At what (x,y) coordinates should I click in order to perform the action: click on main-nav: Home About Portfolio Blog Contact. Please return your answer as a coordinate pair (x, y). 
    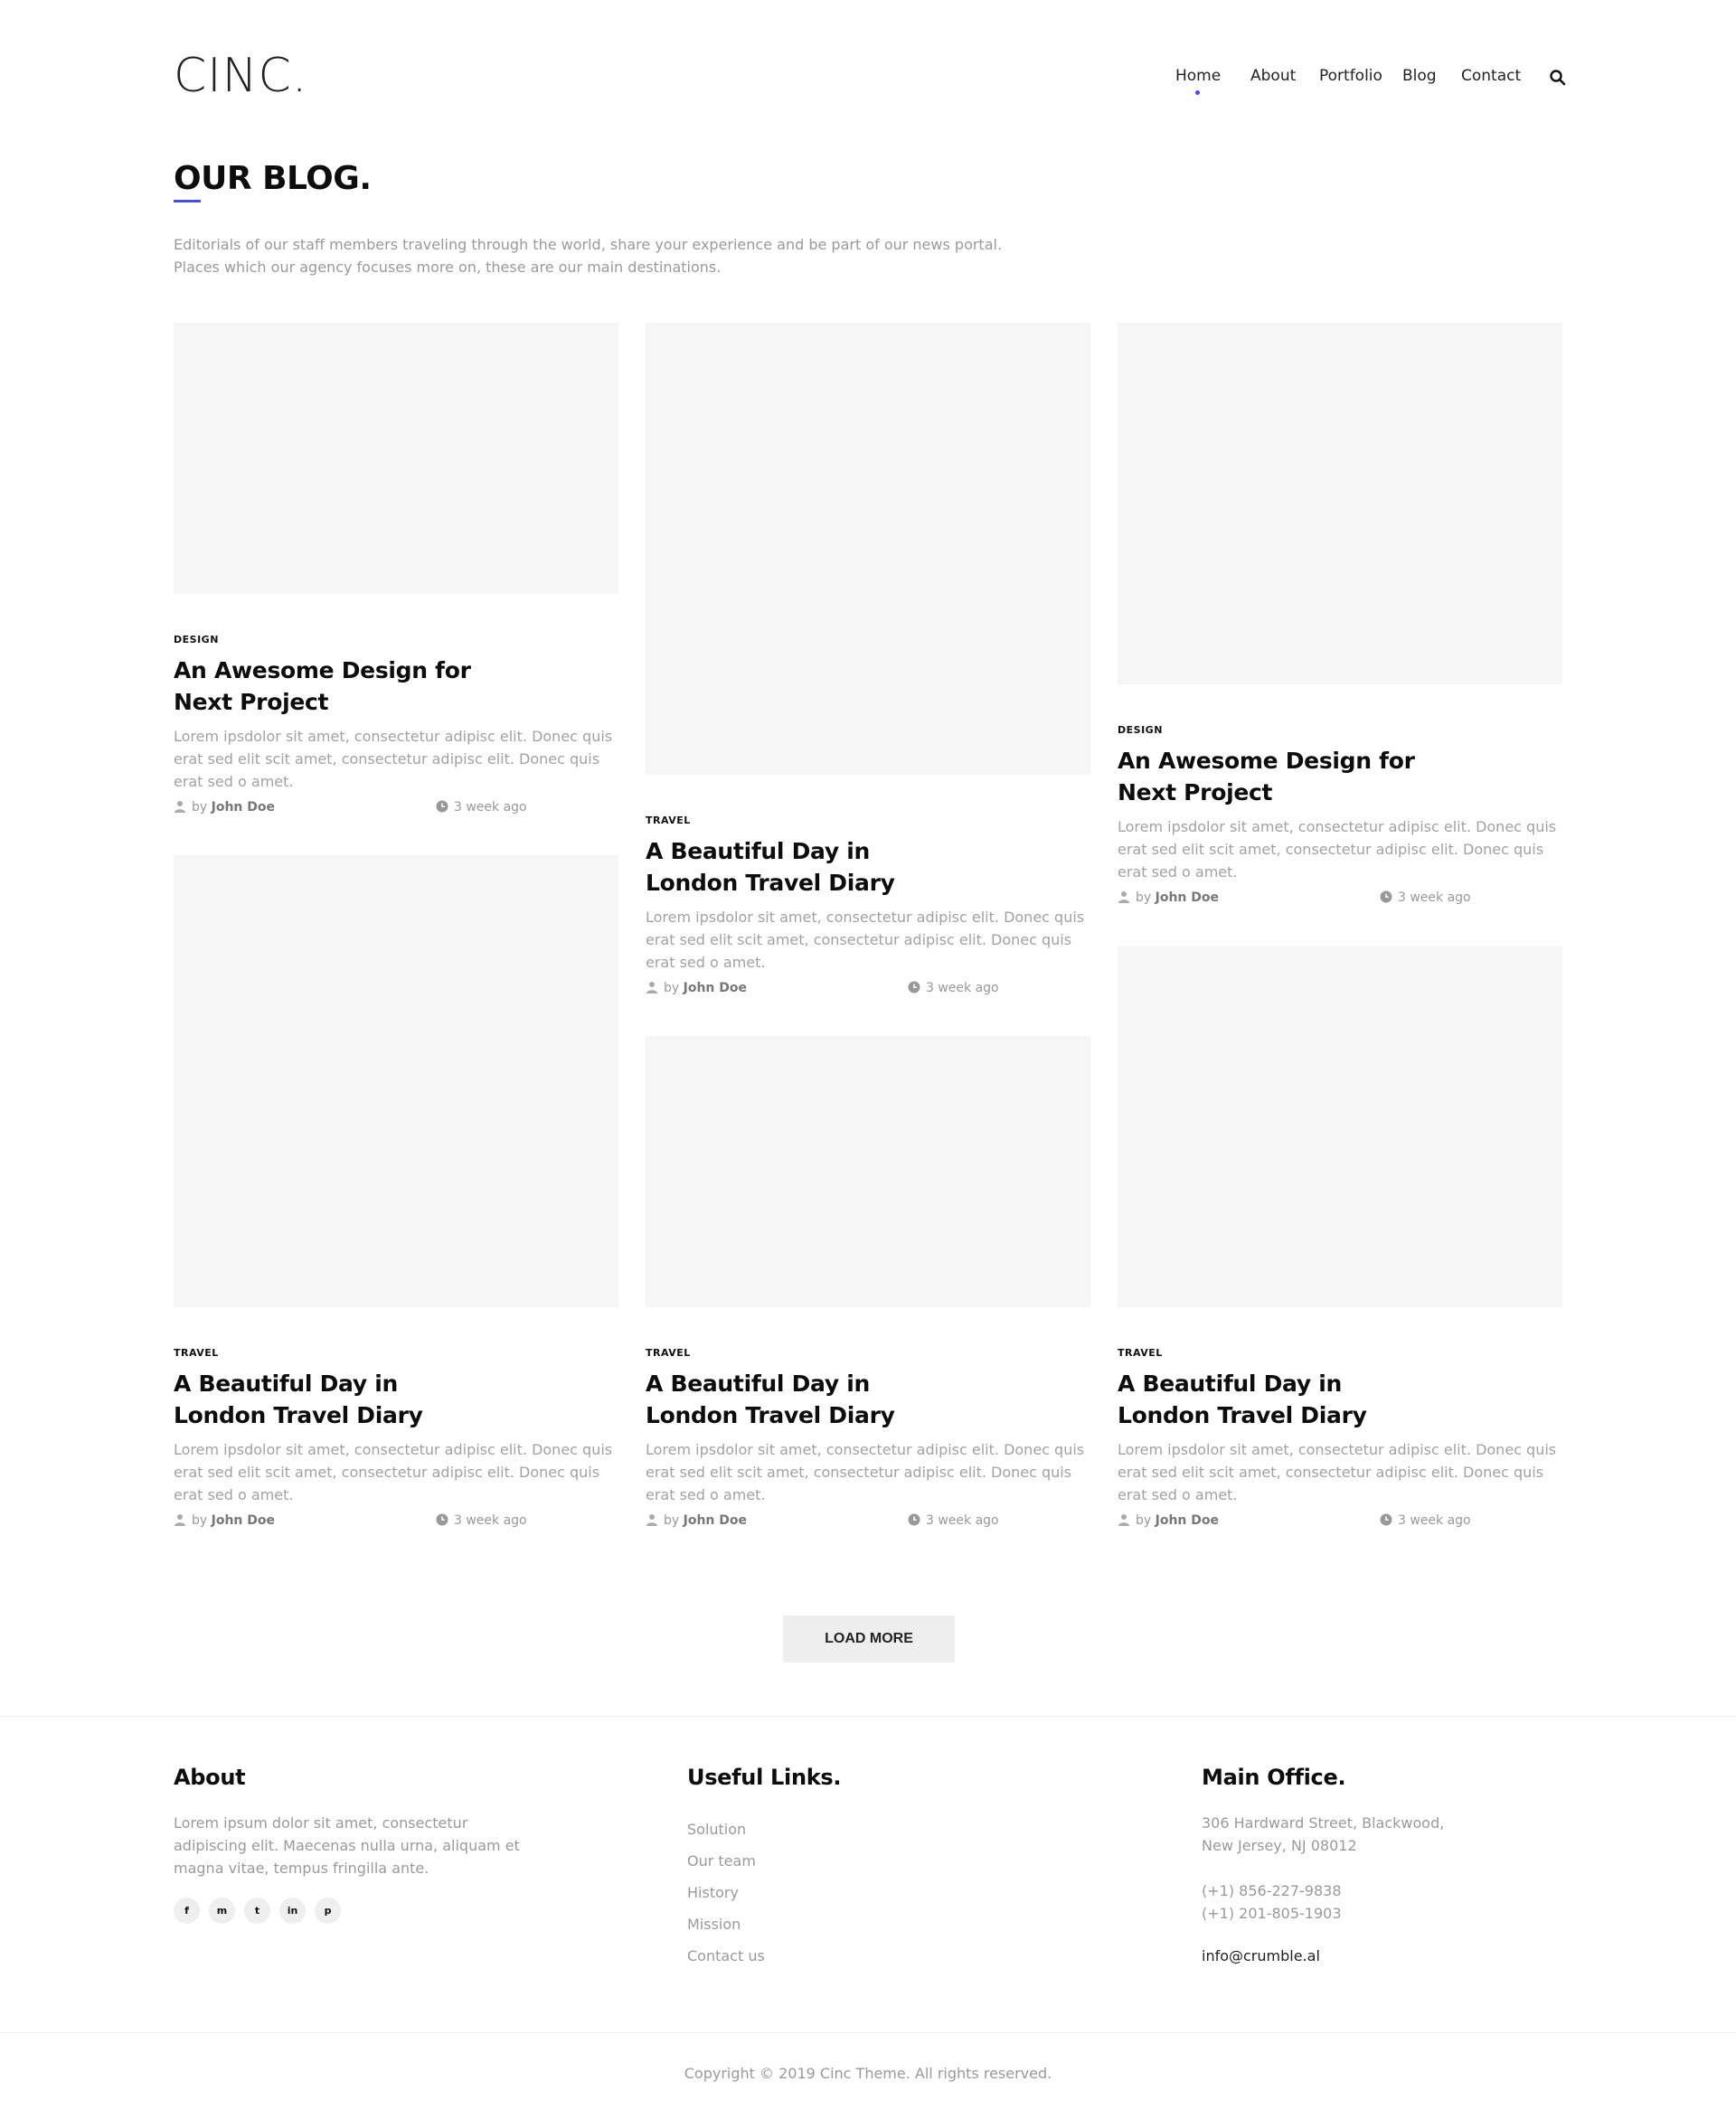
    Looking at the image, I should click on (868, 81).